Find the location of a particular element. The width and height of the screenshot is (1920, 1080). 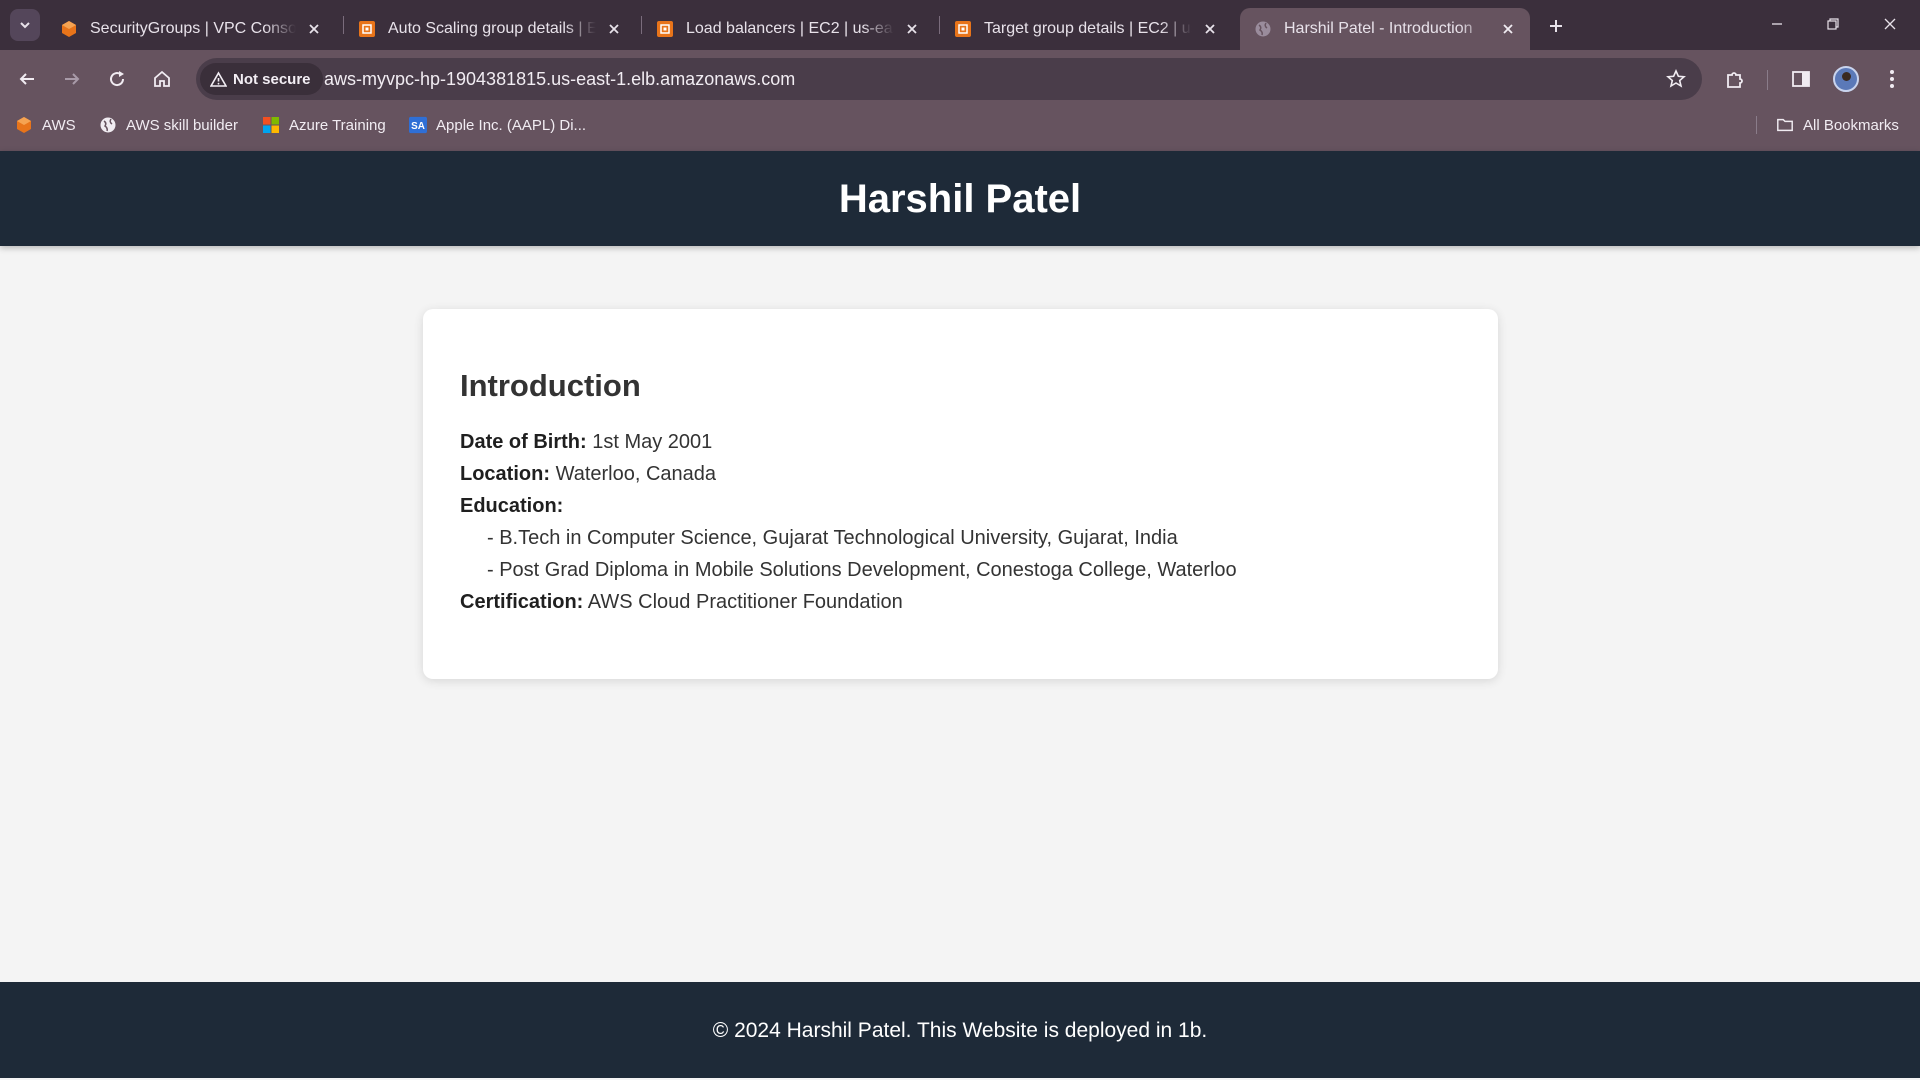

bookmark-star-button is located at coordinates (1676, 79).